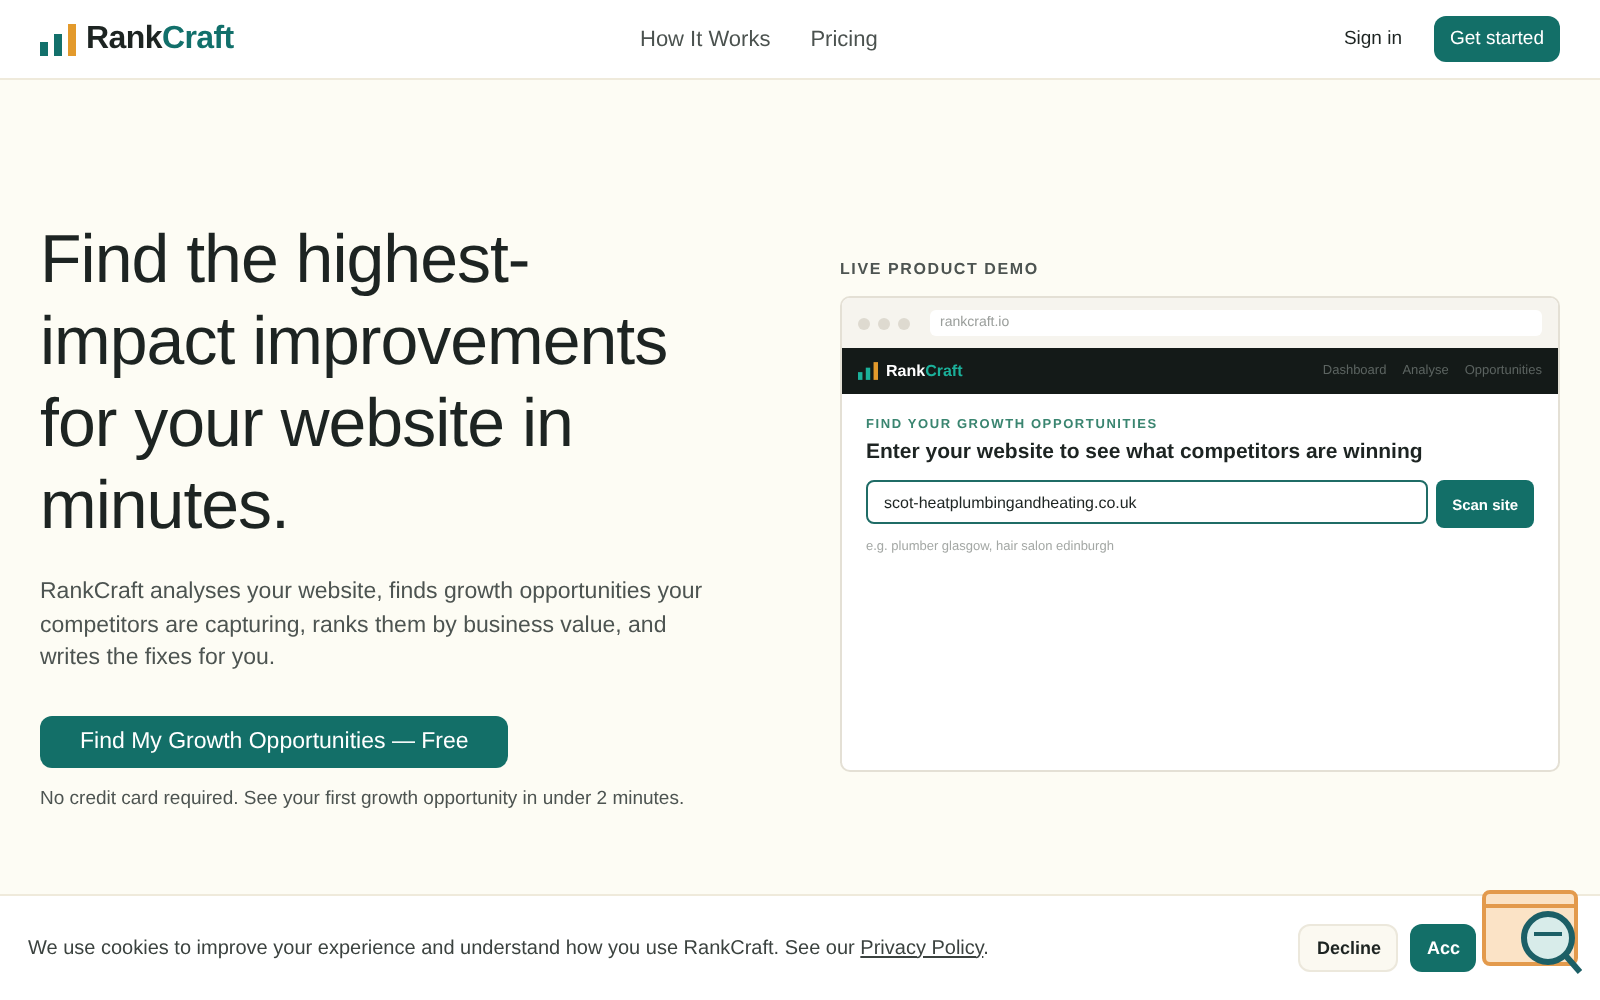  Describe the element at coordinates (986, 948) in the screenshot. I see `period-text: .` at that location.